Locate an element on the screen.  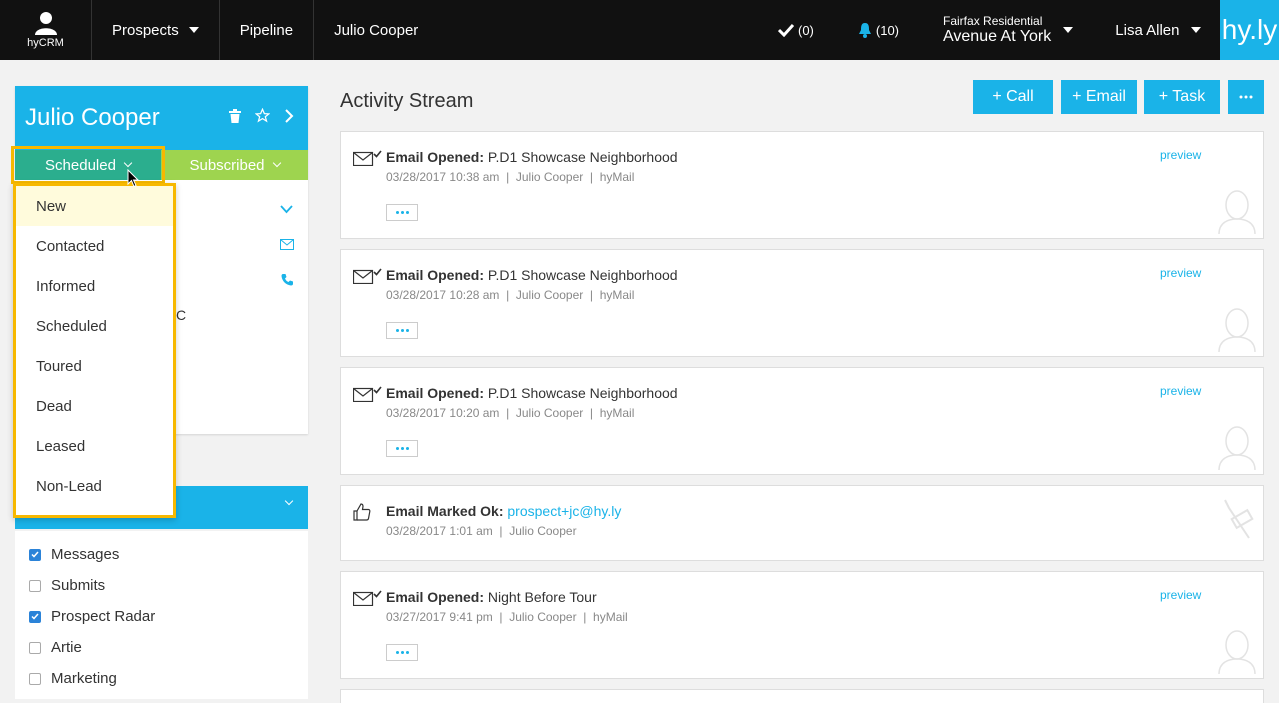
user-icon is located at coordinates (45, 23).